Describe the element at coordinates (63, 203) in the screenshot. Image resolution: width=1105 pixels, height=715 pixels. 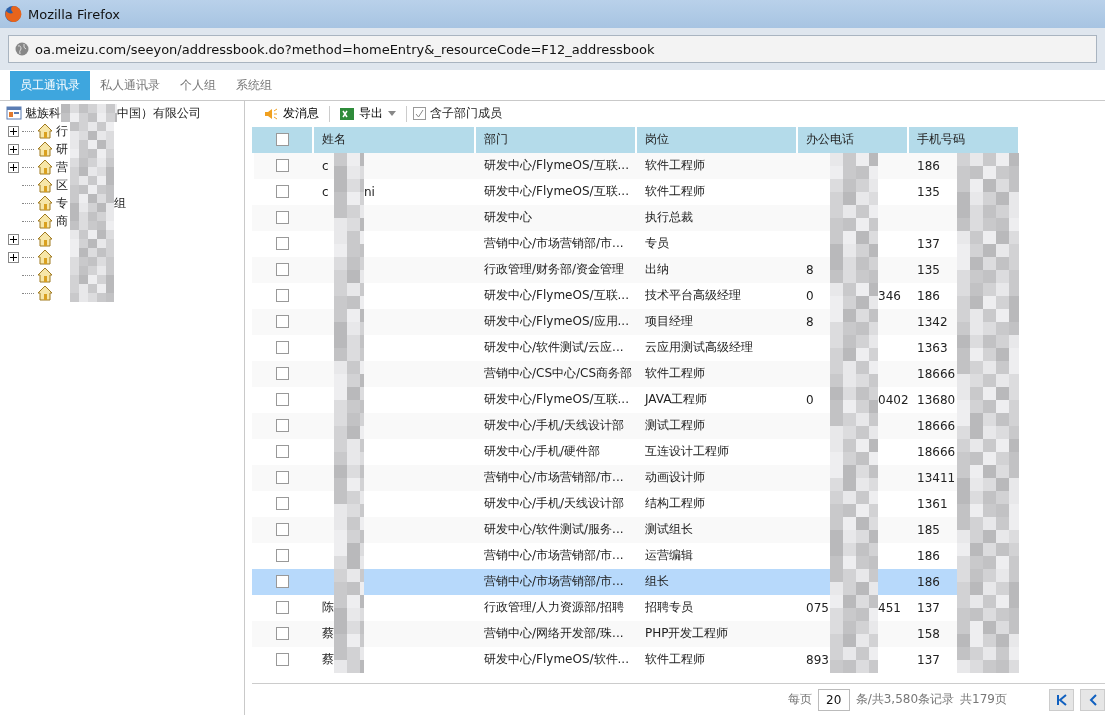
I see `tree-item: 专` at that location.